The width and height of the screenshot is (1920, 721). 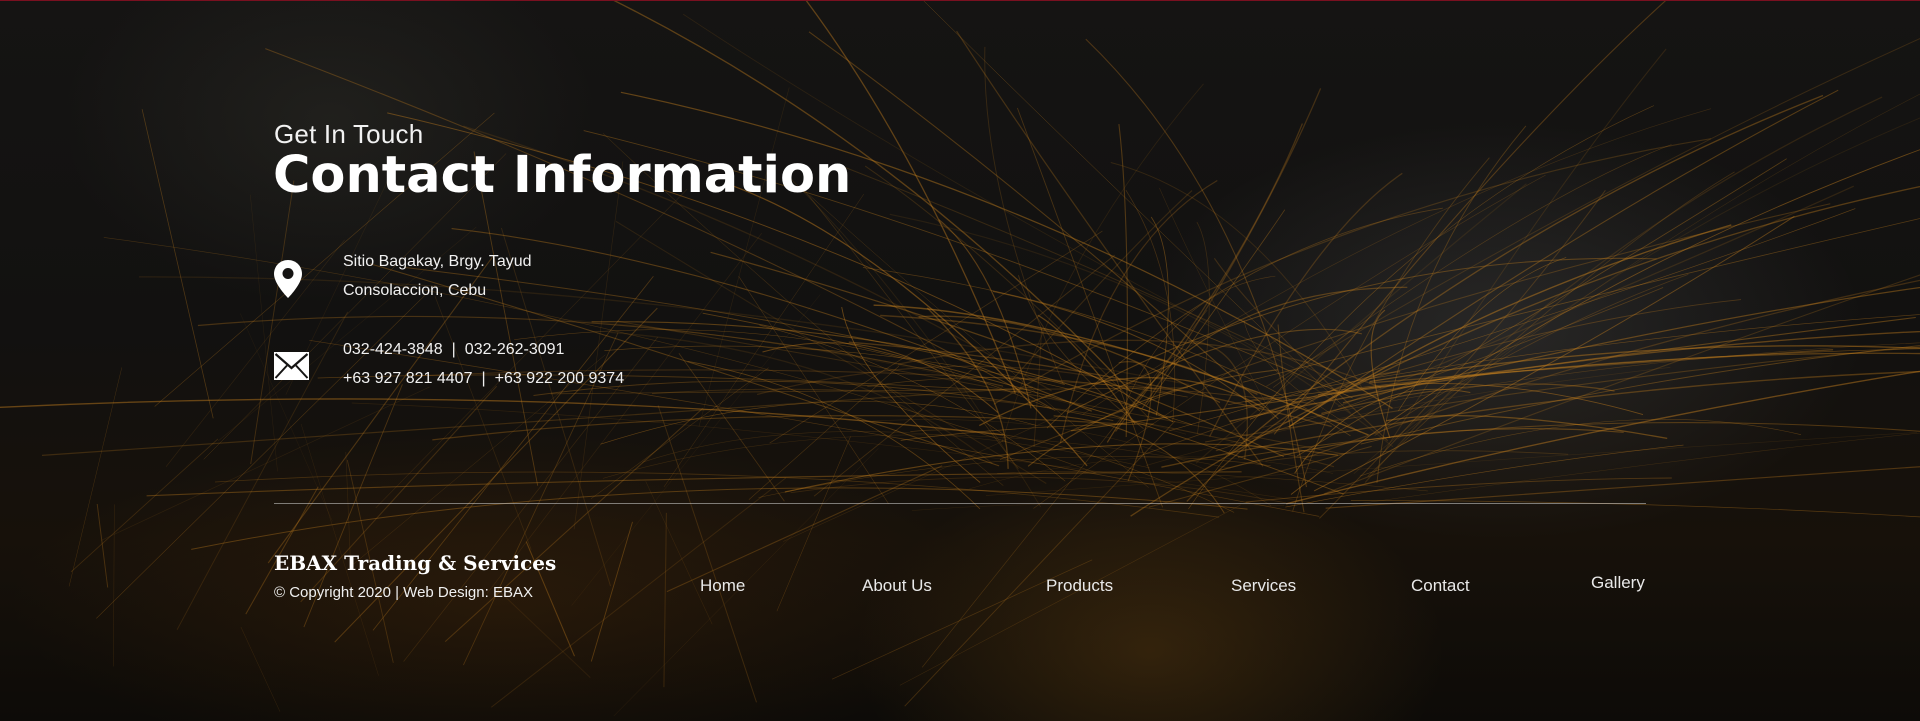 What do you see at coordinates (415, 563) in the screenshot?
I see `footer-brand: EBAX Trading & Services` at bounding box center [415, 563].